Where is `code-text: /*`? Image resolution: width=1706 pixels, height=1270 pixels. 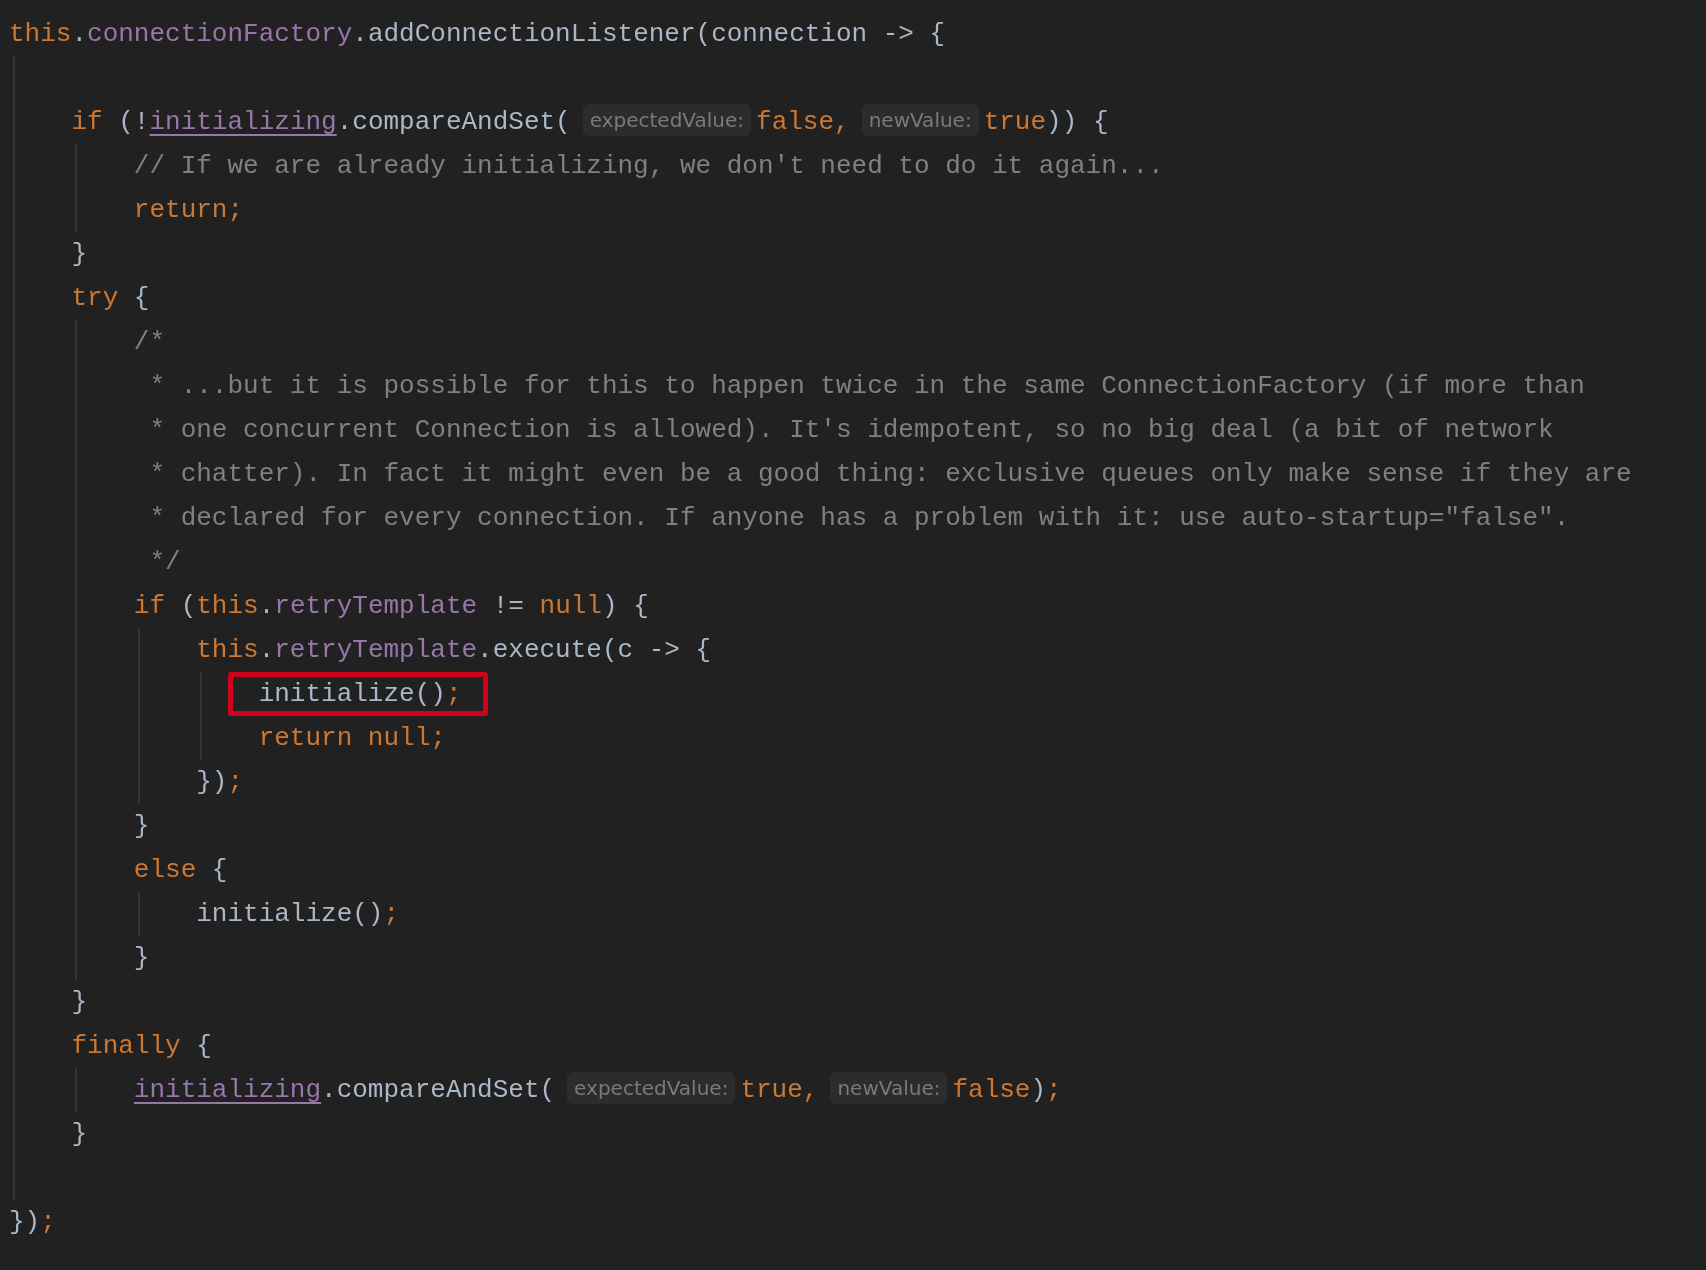
code-text: /* is located at coordinates (149, 342).